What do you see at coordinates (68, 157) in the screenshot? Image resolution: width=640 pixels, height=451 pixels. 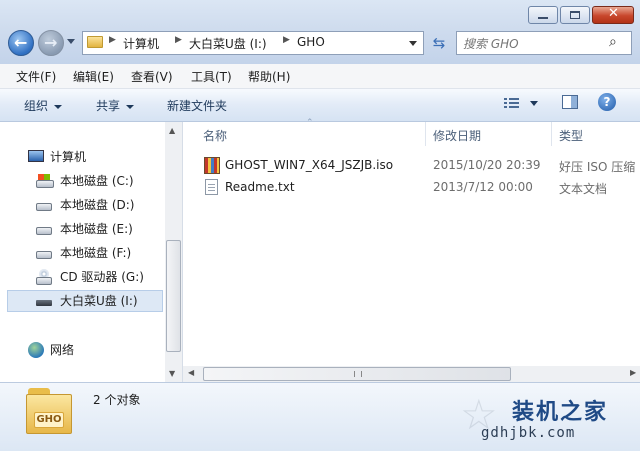 I see `sidebar-item-label: 计算机` at bounding box center [68, 157].